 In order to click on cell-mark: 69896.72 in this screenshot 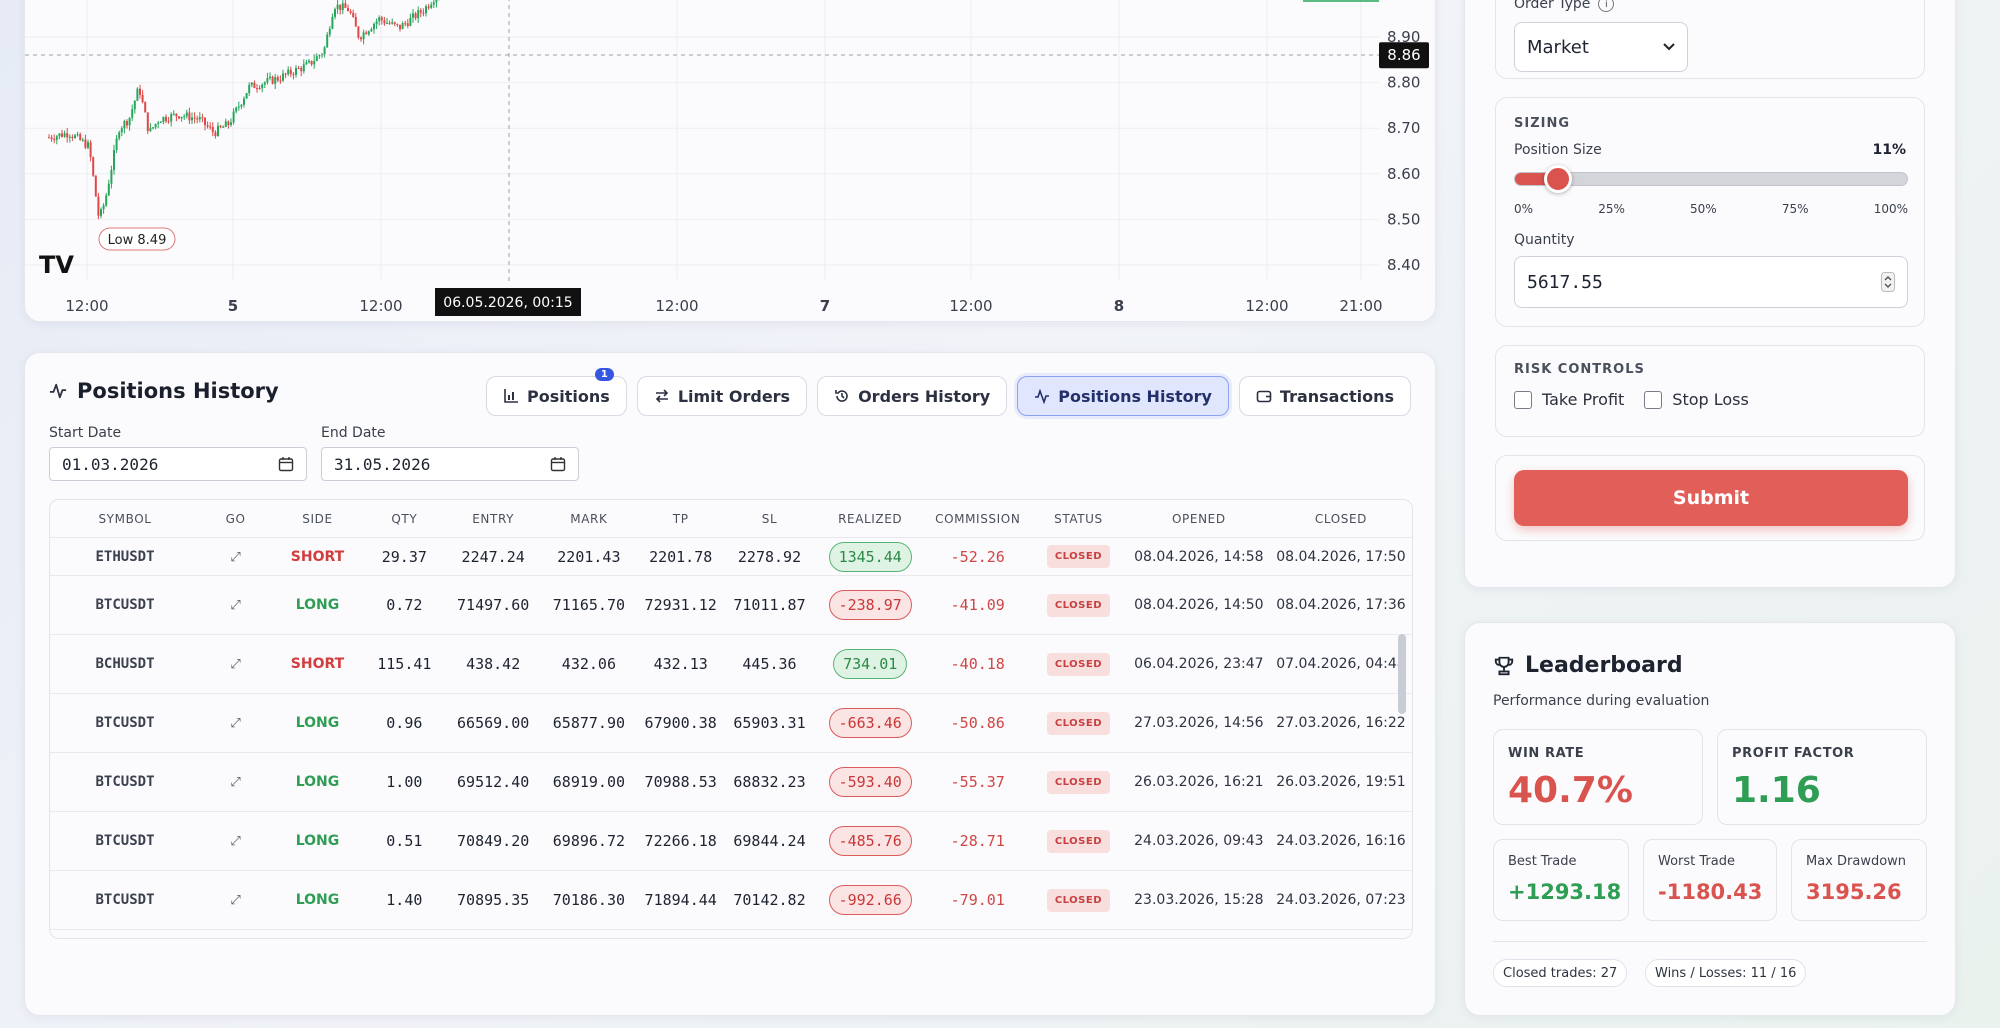, I will do `click(589, 841)`.